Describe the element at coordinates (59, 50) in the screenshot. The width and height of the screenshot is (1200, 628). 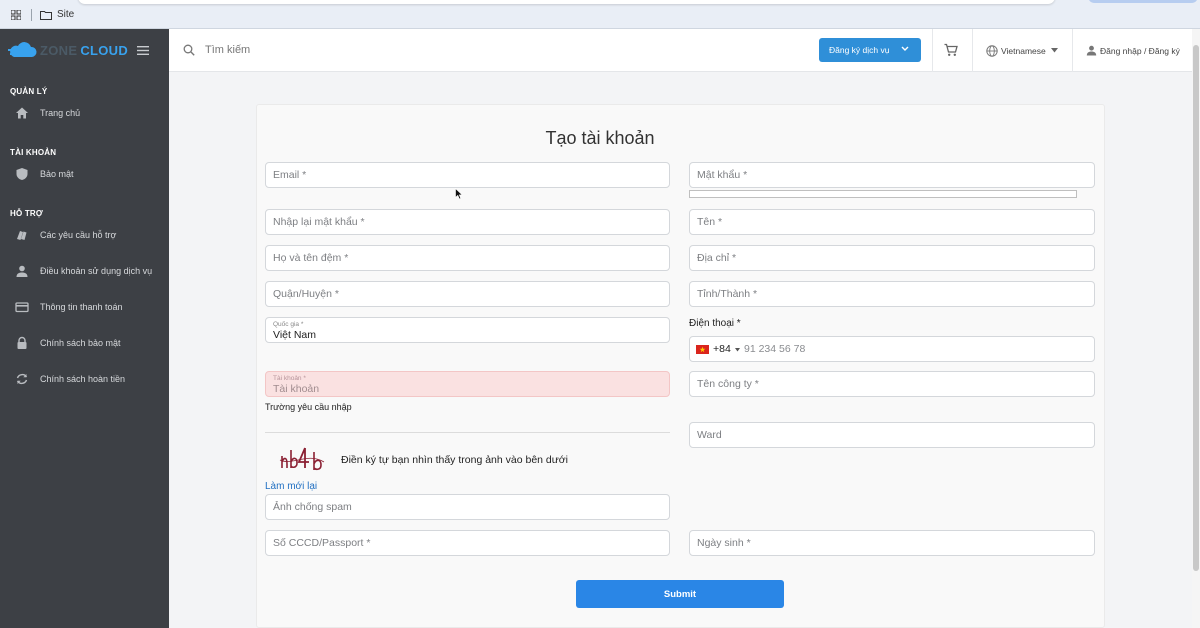
I see `brand-name-part1: ZONE` at that location.